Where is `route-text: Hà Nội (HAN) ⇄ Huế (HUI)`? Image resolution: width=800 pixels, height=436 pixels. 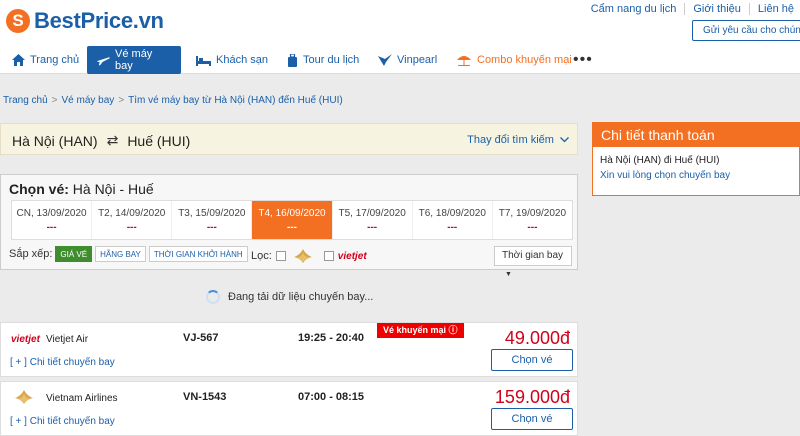
route-text: Hà Nội (HAN) ⇄ Huế (HUI) is located at coordinates (101, 140).